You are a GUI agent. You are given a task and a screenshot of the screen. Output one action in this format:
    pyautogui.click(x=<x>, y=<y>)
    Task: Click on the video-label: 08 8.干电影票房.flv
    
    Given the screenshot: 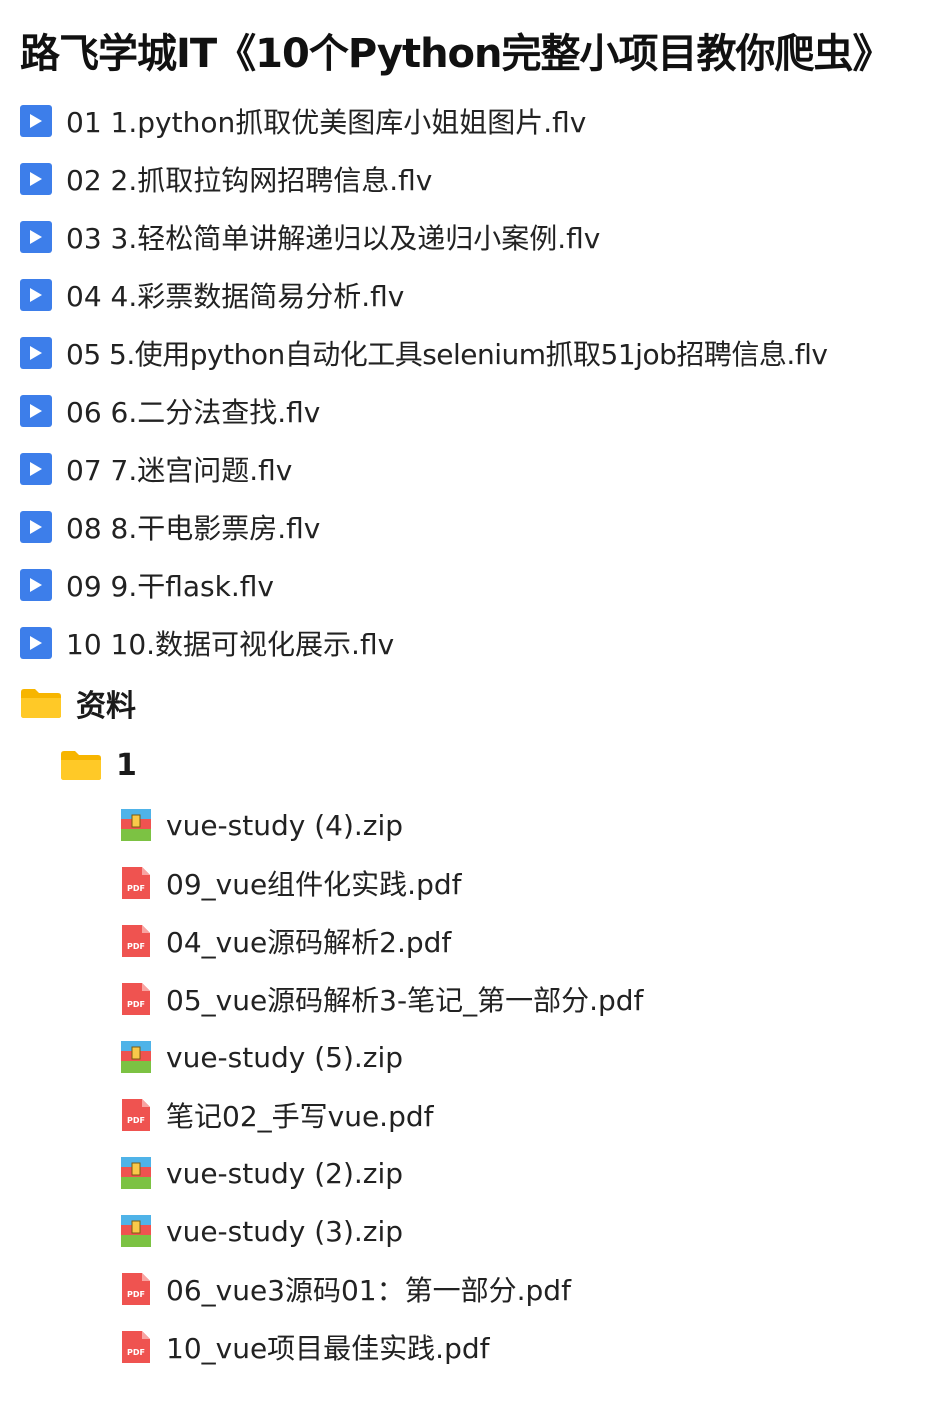 What is the action you would take?
    pyautogui.click(x=193, y=528)
    